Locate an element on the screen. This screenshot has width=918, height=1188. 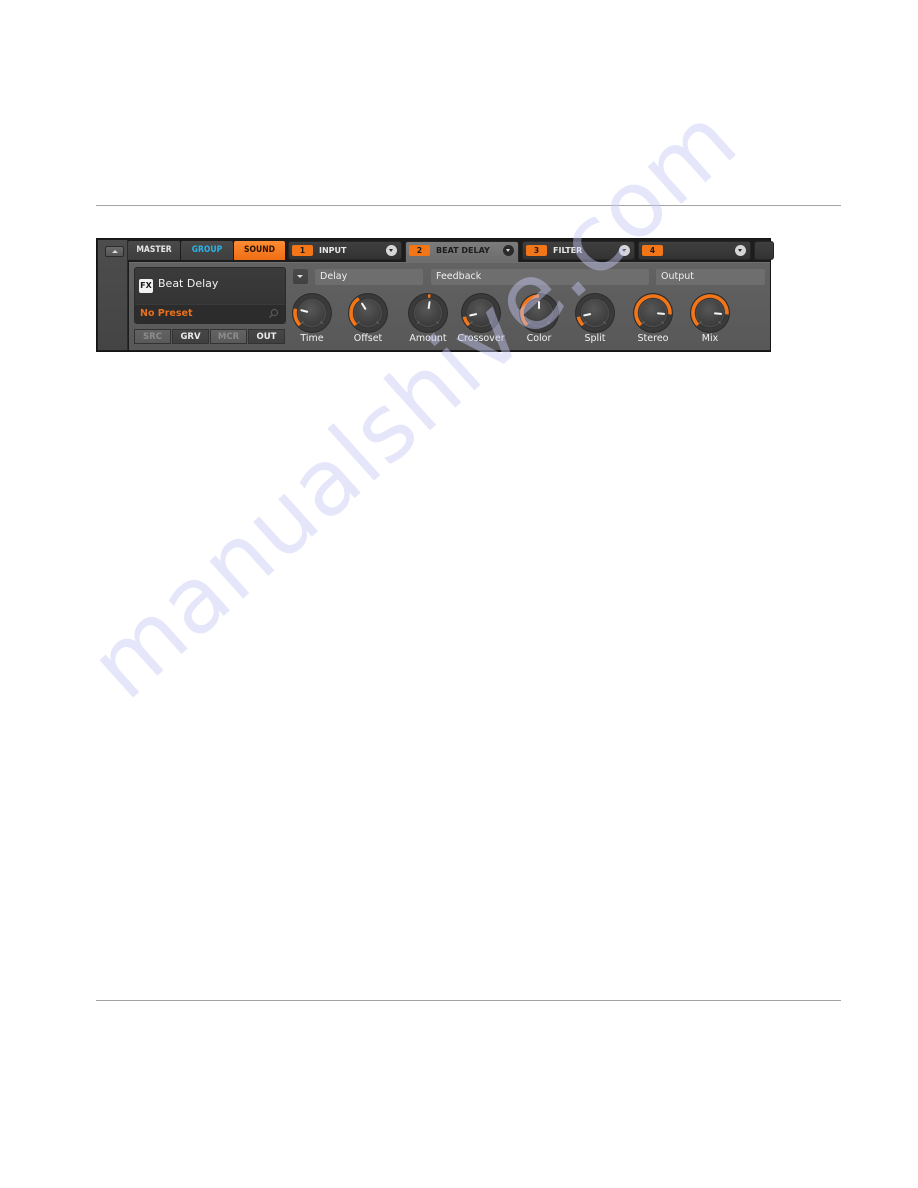
page-button-grv: GRV is located at coordinates (190, 336).